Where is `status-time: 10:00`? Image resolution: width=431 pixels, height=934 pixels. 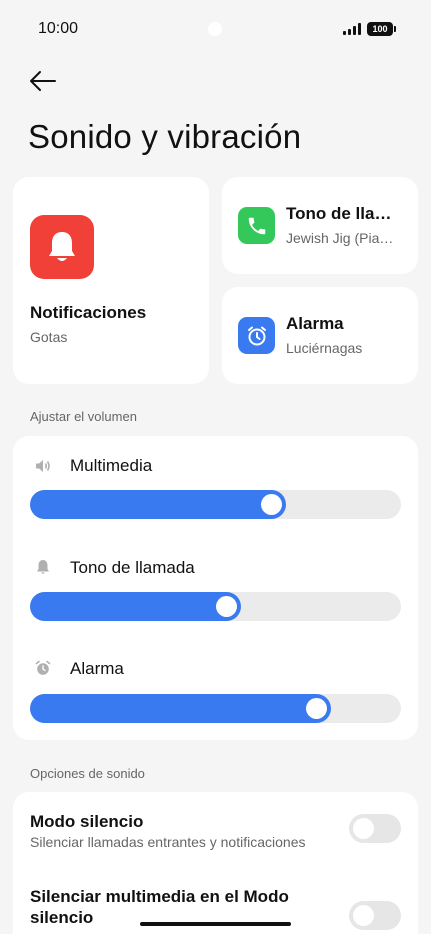 status-time: 10:00 is located at coordinates (58, 28).